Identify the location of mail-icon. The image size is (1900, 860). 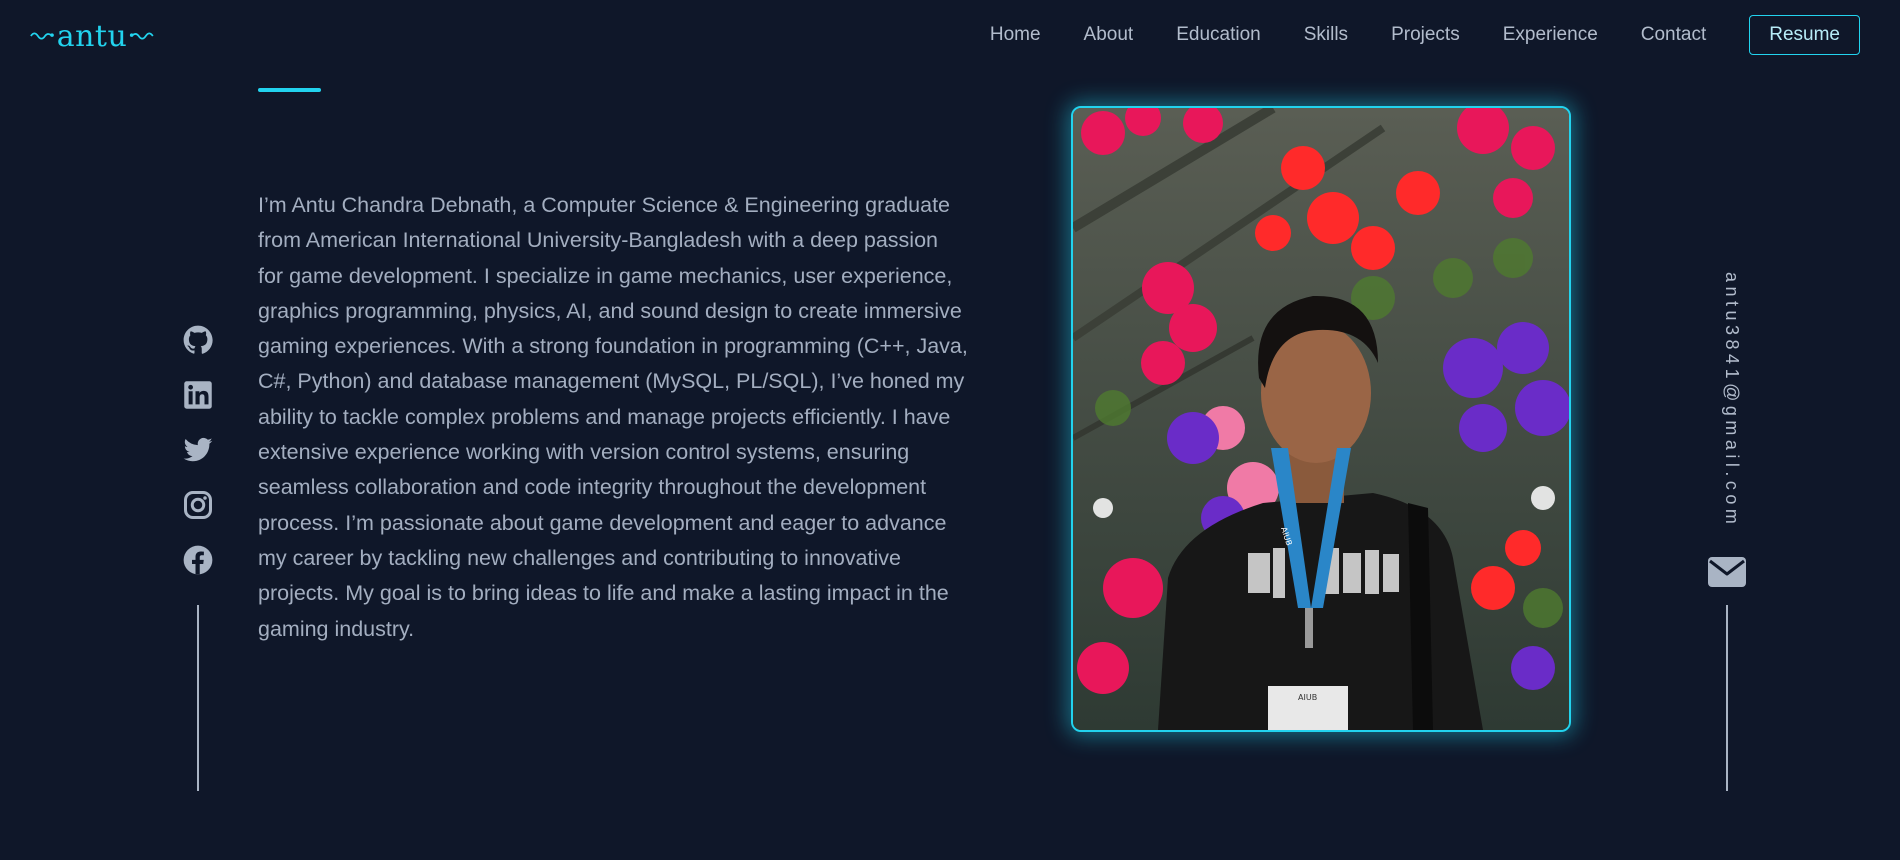
(1727, 572).